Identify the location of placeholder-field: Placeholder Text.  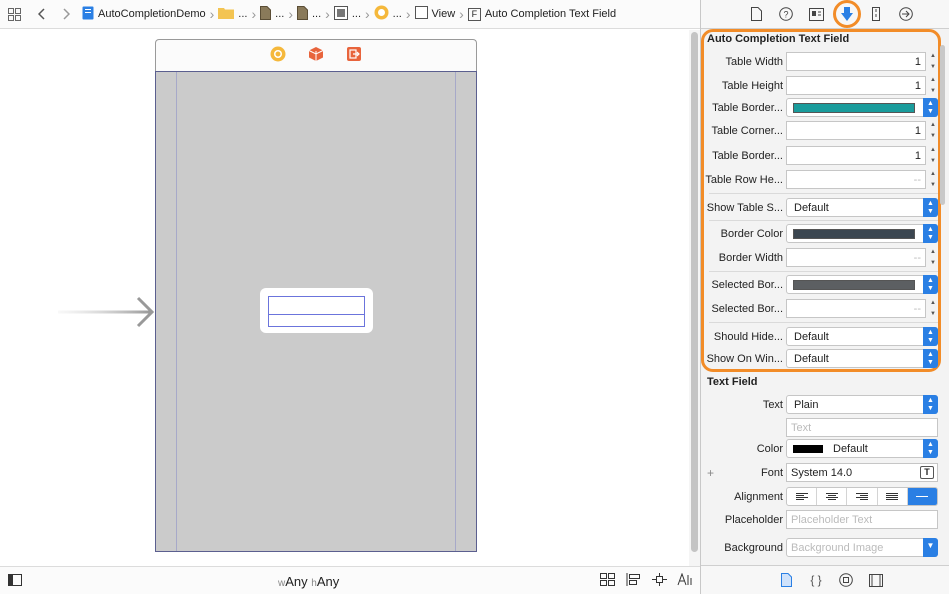
(862, 519).